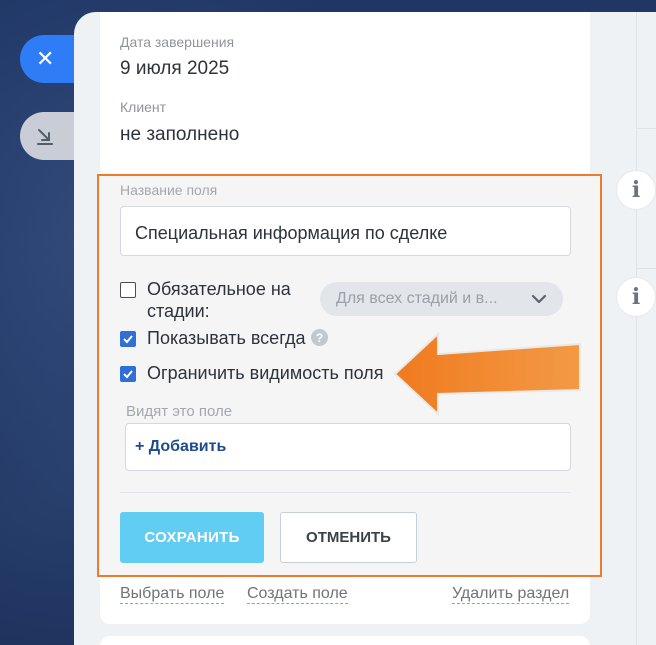  Describe the element at coordinates (177, 42) in the screenshot. I see `end-date-label: Дата завершения` at that location.